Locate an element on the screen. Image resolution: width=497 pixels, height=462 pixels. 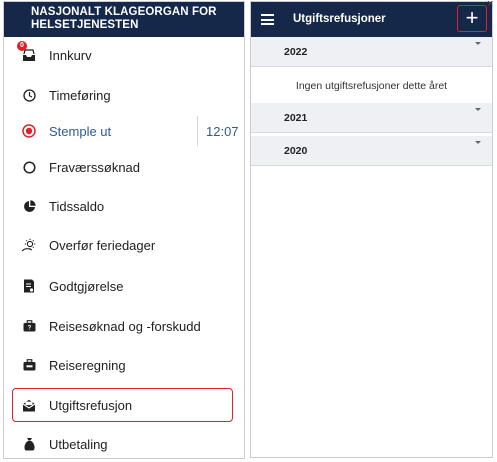
menu-item-godtgjorelse: Godtgjørelse is located at coordinates (124, 286).